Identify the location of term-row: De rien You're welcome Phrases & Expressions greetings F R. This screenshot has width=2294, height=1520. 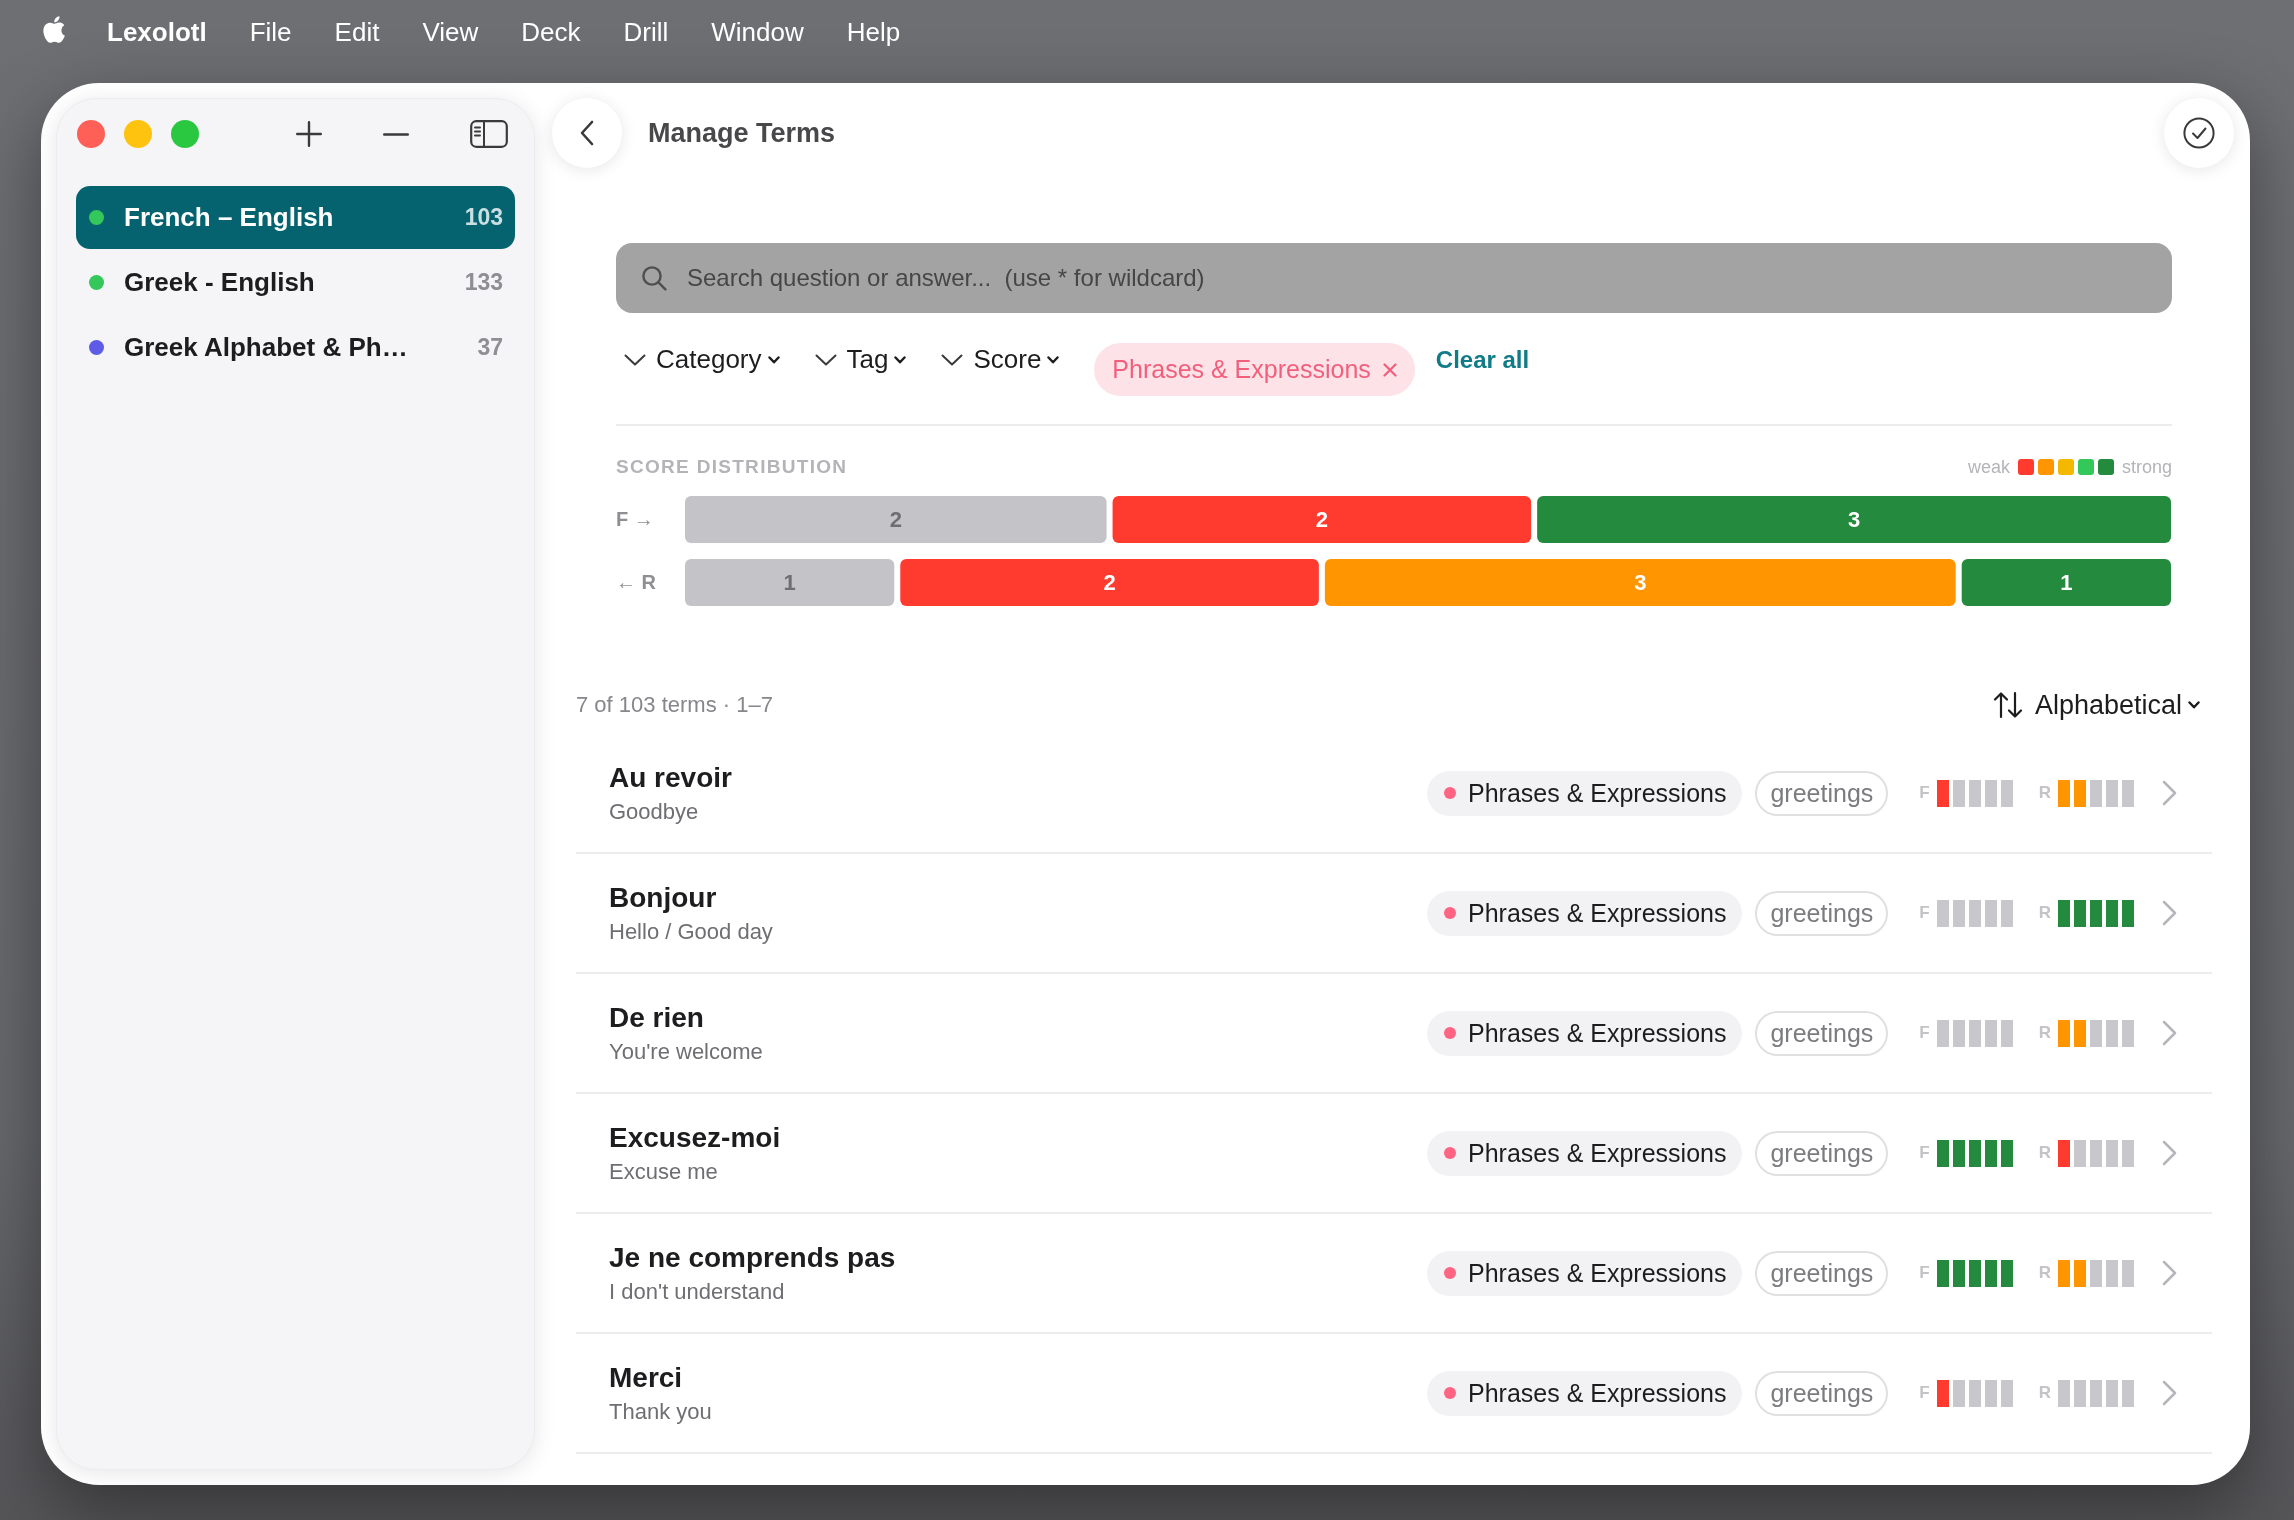
(1394, 1034).